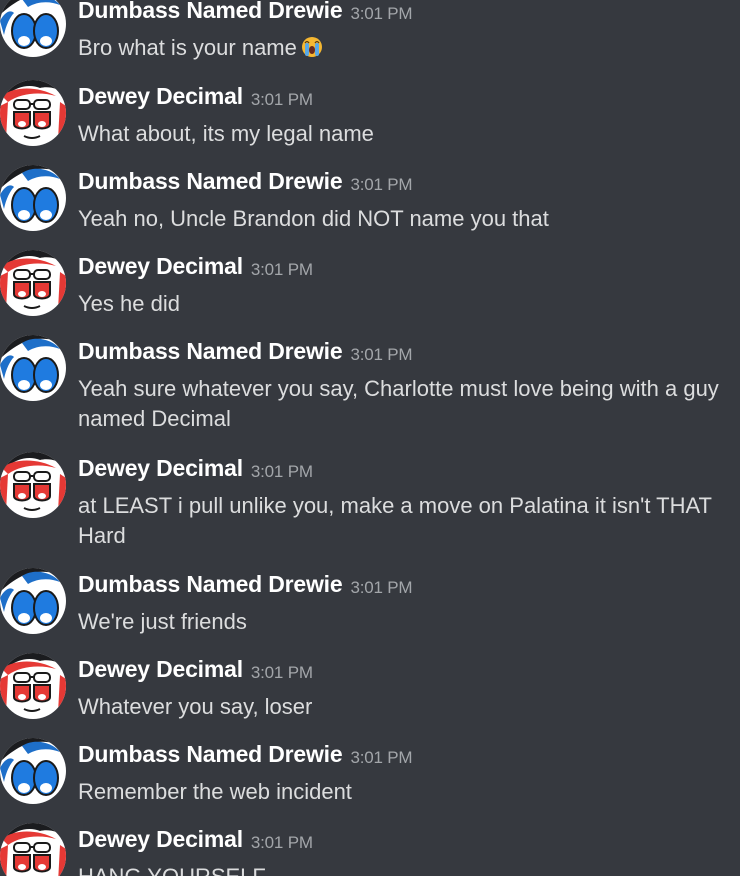  What do you see at coordinates (405, 869) in the screenshot?
I see `message-text: HANG YOURSELF` at bounding box center [405, 869].